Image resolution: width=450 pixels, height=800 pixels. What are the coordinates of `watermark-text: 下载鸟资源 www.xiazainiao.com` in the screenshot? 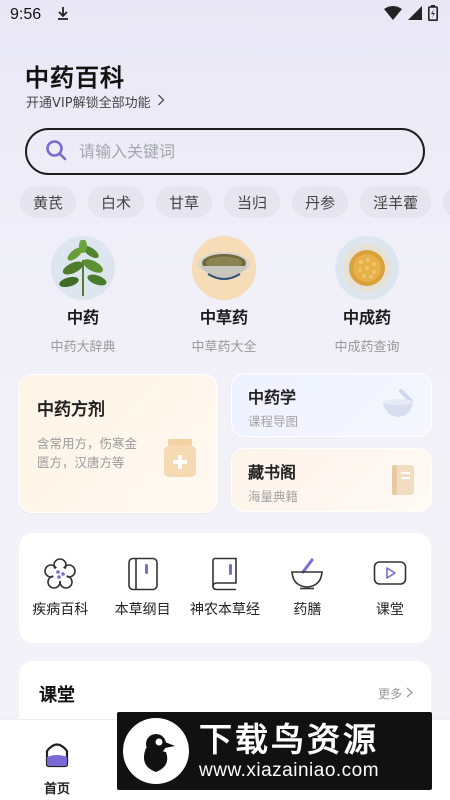 It's located at (289, 751).